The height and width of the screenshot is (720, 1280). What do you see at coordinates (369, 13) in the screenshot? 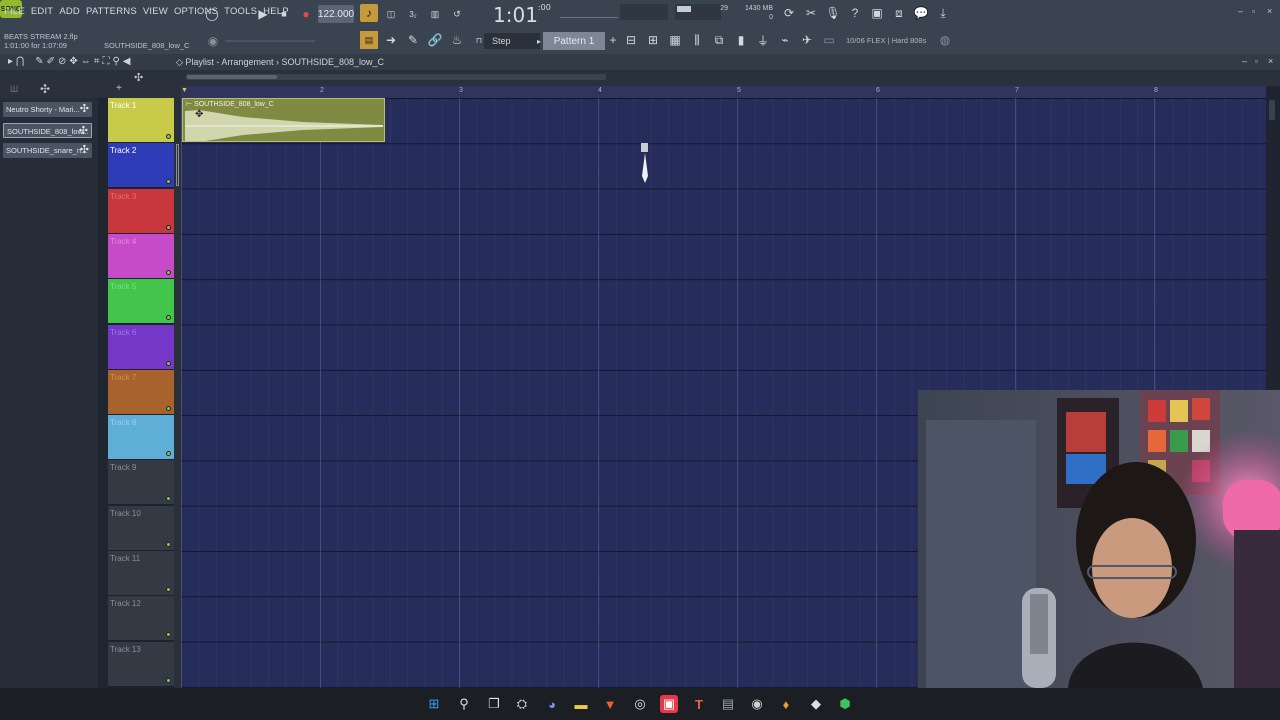
I see `metronome-icon: ♪` at bounding box center [369, 13].